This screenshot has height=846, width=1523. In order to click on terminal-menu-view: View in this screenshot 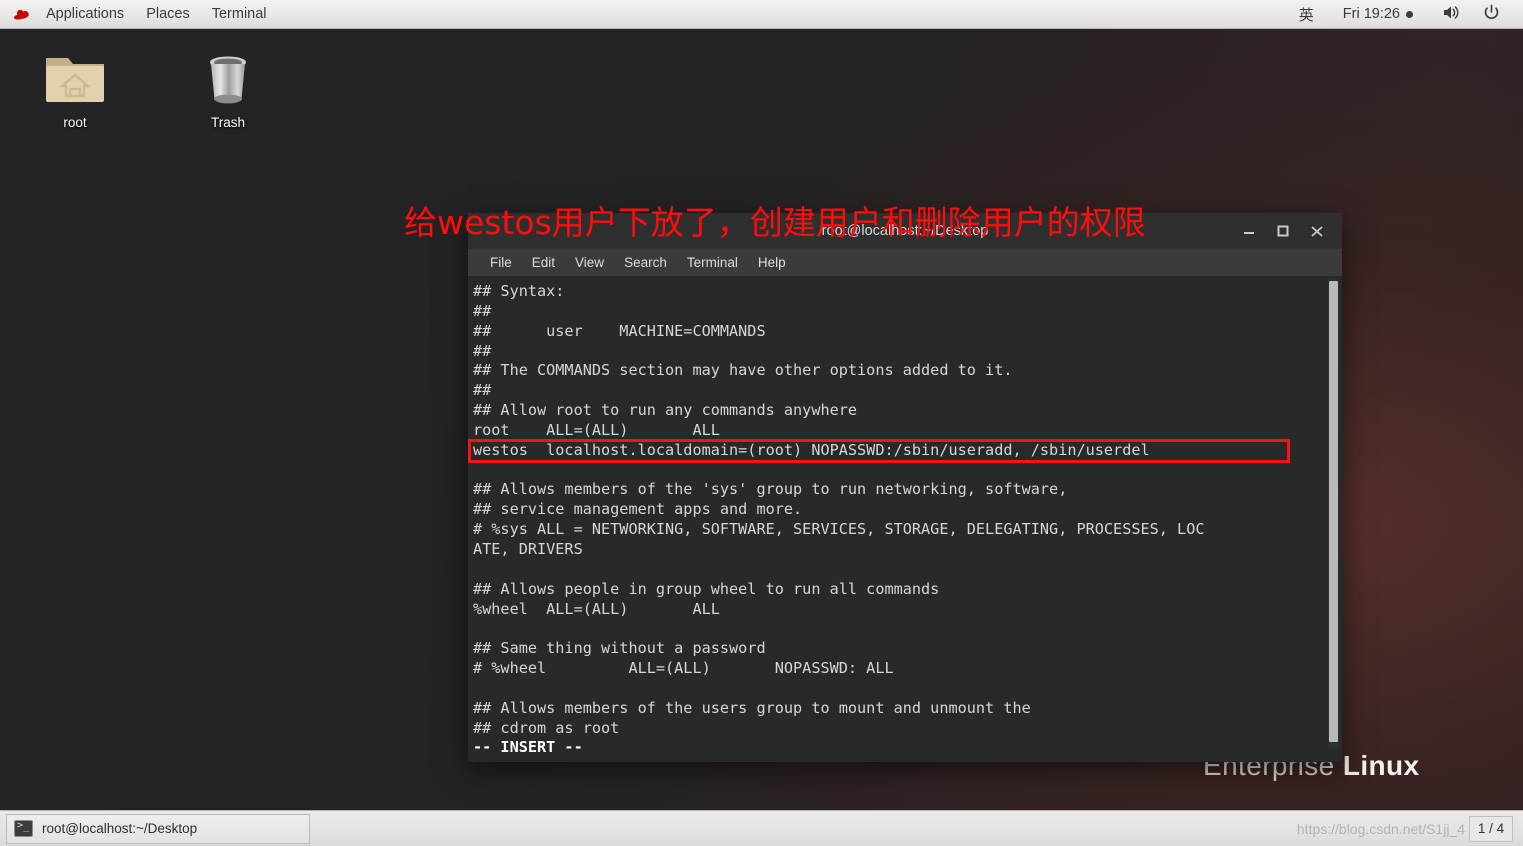, I will do `click(589, 262)`.